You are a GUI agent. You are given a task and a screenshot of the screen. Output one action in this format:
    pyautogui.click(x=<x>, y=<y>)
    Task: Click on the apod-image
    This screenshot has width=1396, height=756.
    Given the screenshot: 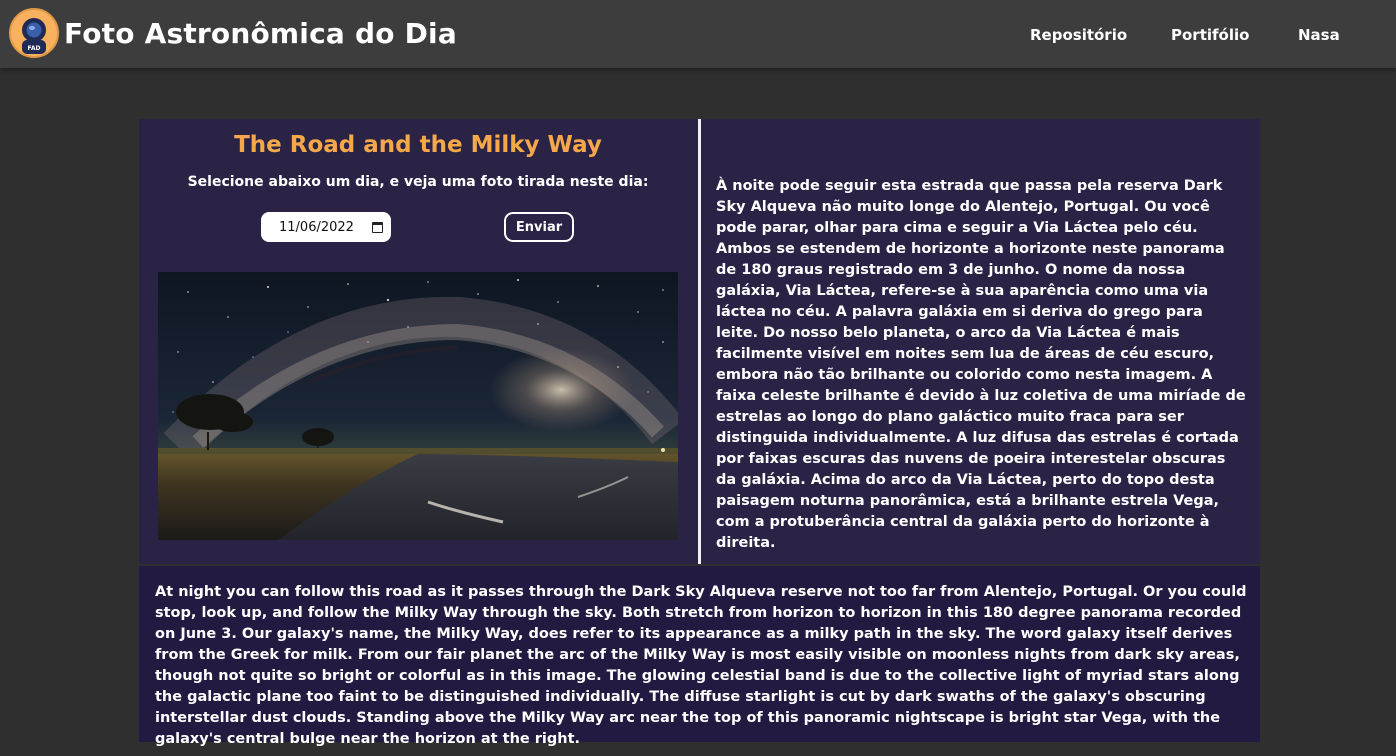 What is the action you would take?
    pyautogui.click(x=418, y=406)
    